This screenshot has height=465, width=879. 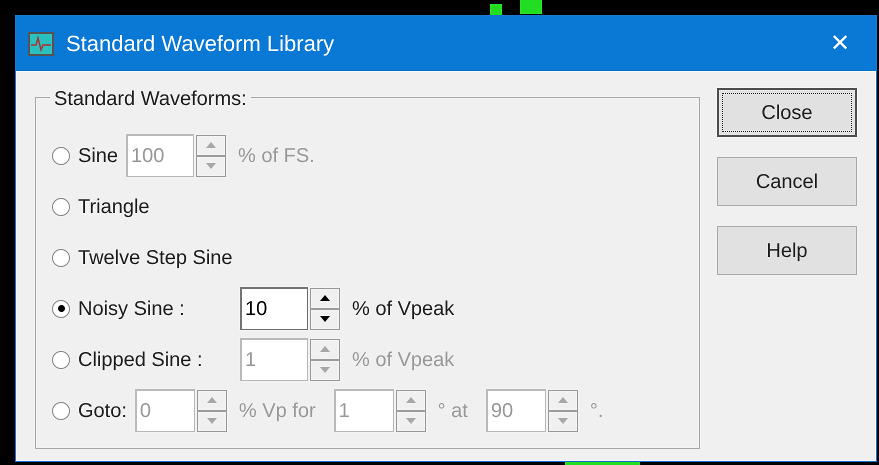 I want to click on unit-label: % Vp for, so click(x=277, y=411).